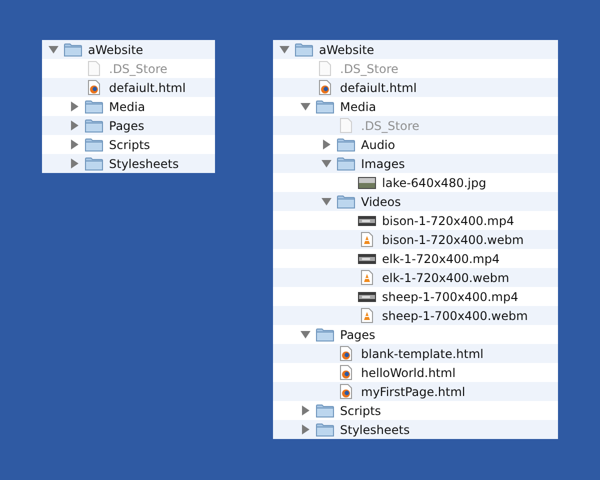 This screenshot has height=480, width=600. I want to click on file-name: Images, so click(383, 163).